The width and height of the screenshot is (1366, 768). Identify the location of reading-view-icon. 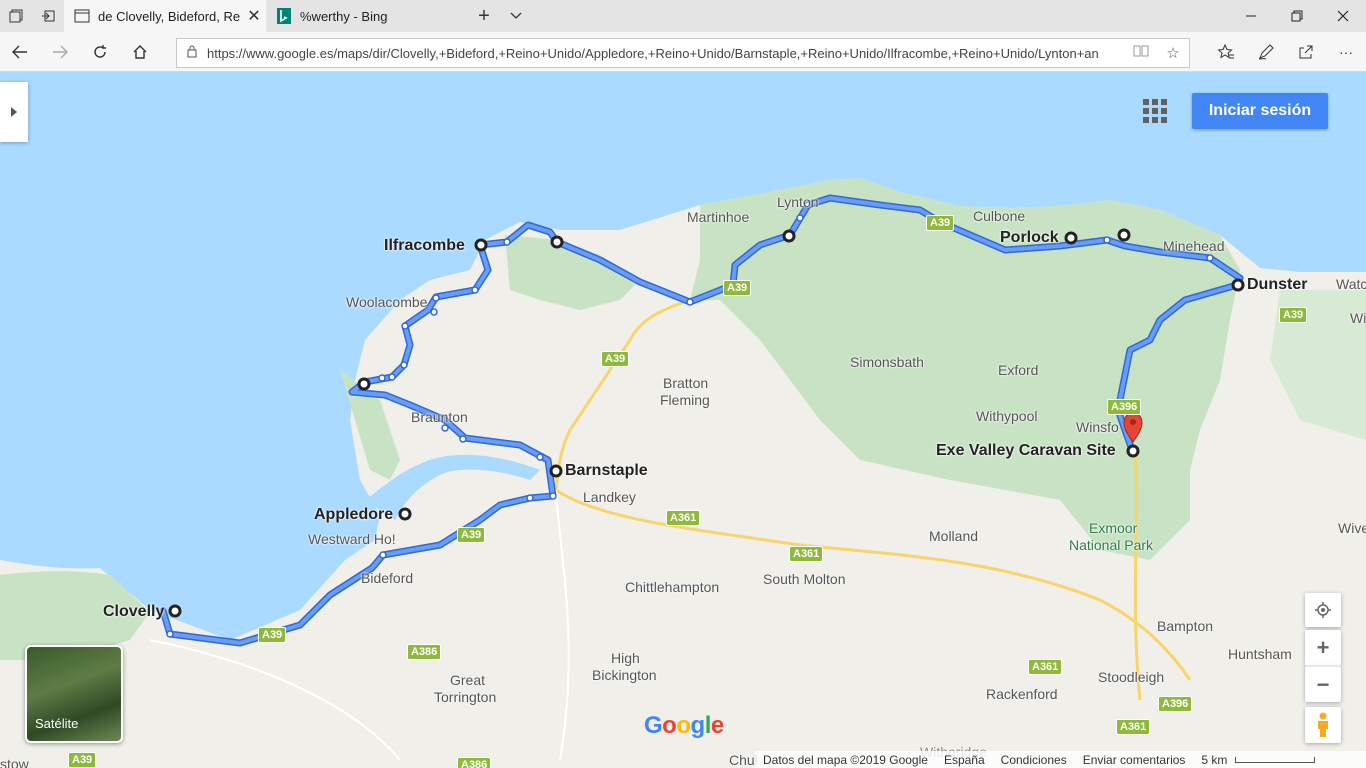
(1141, 53).